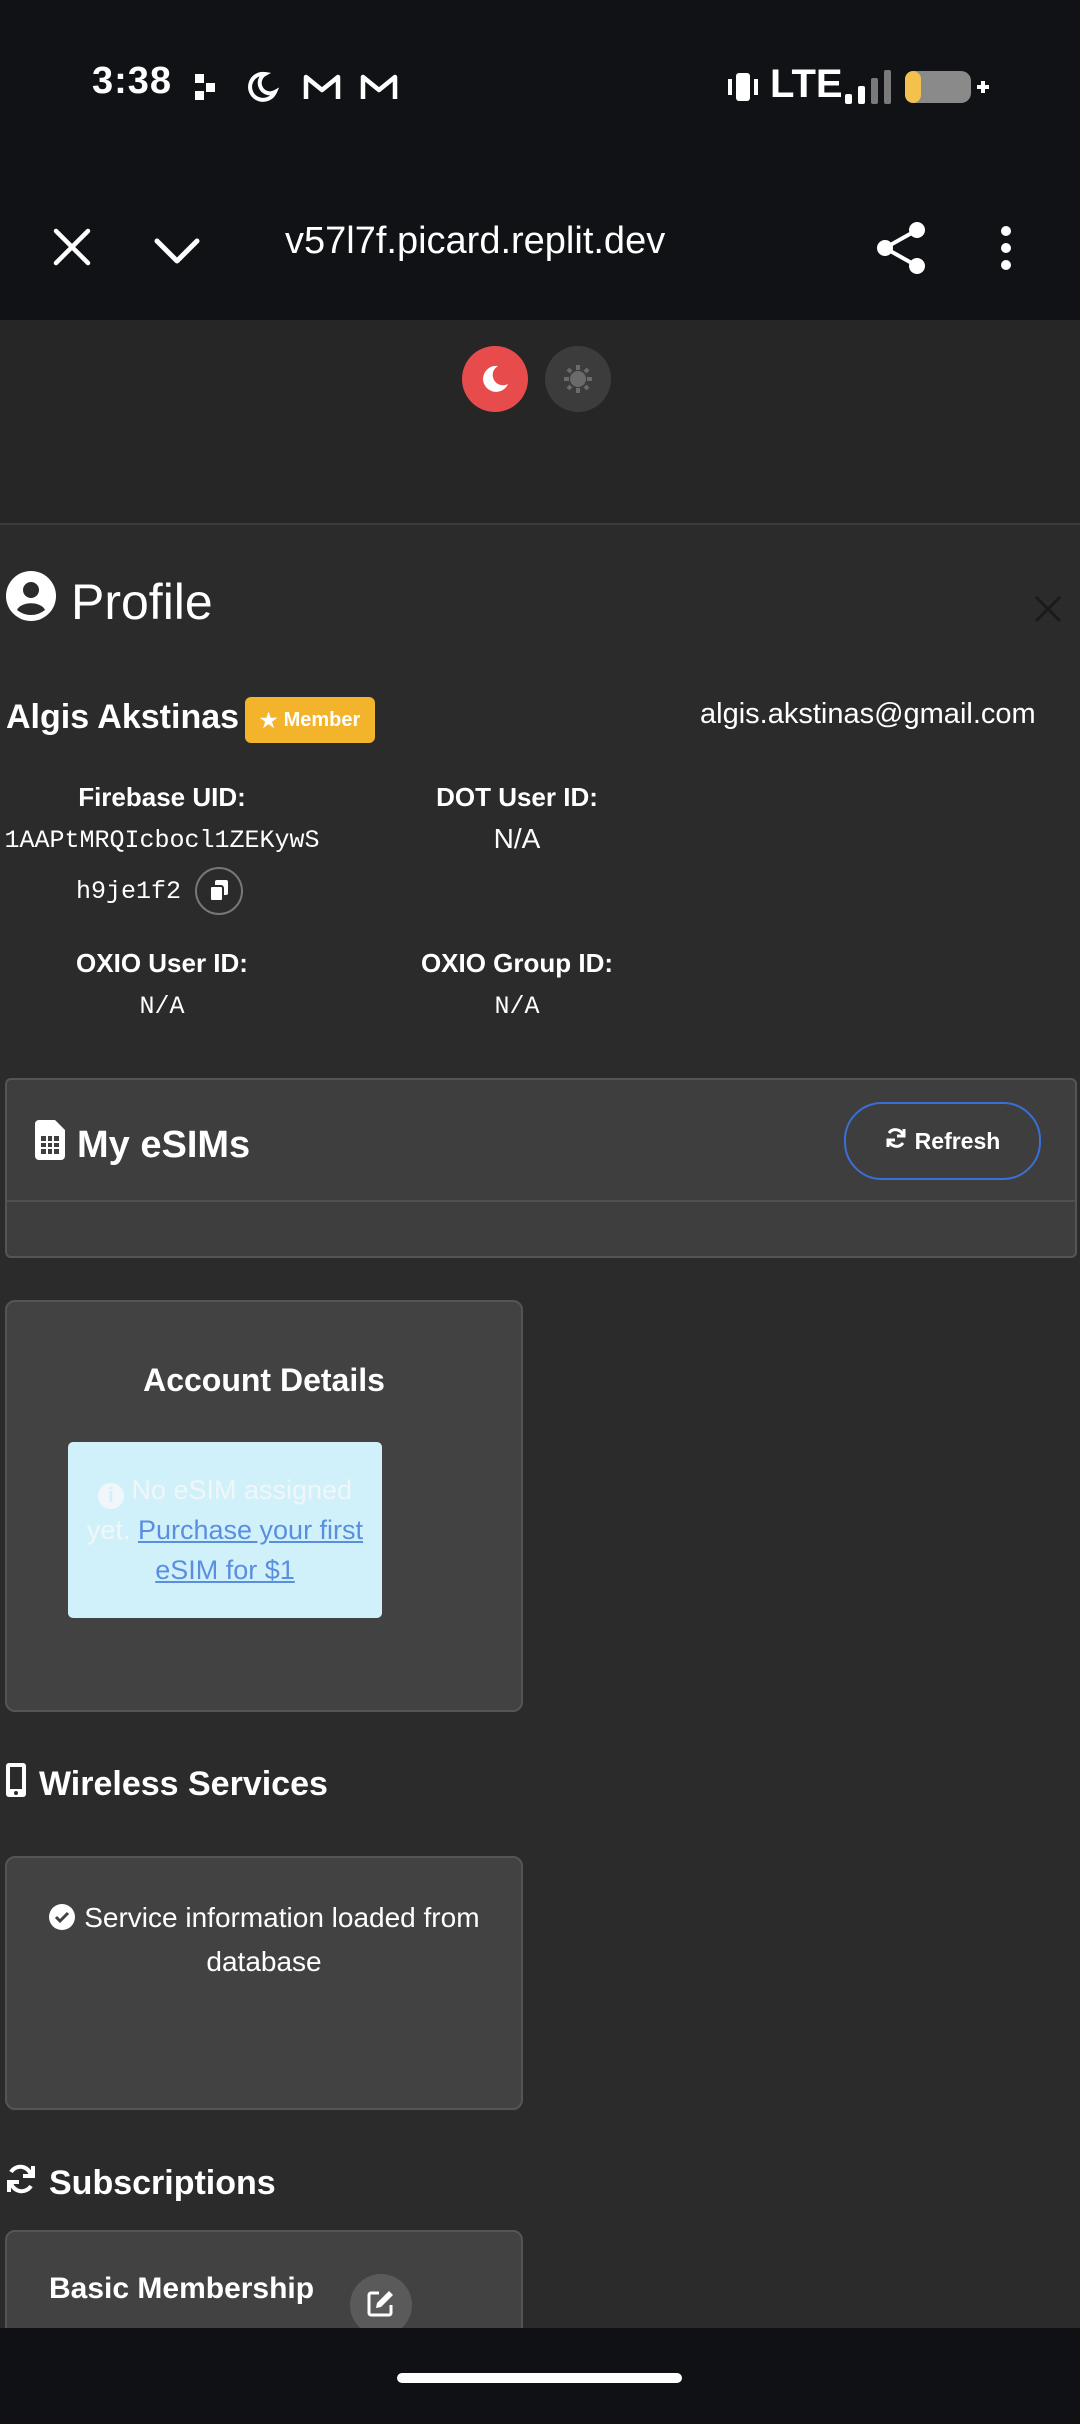  What do you see at coordinates (282, 1939) in the screenshot?
I see `wireless-status-text: Service information loaded from database` at bounding box center [282, 1939].